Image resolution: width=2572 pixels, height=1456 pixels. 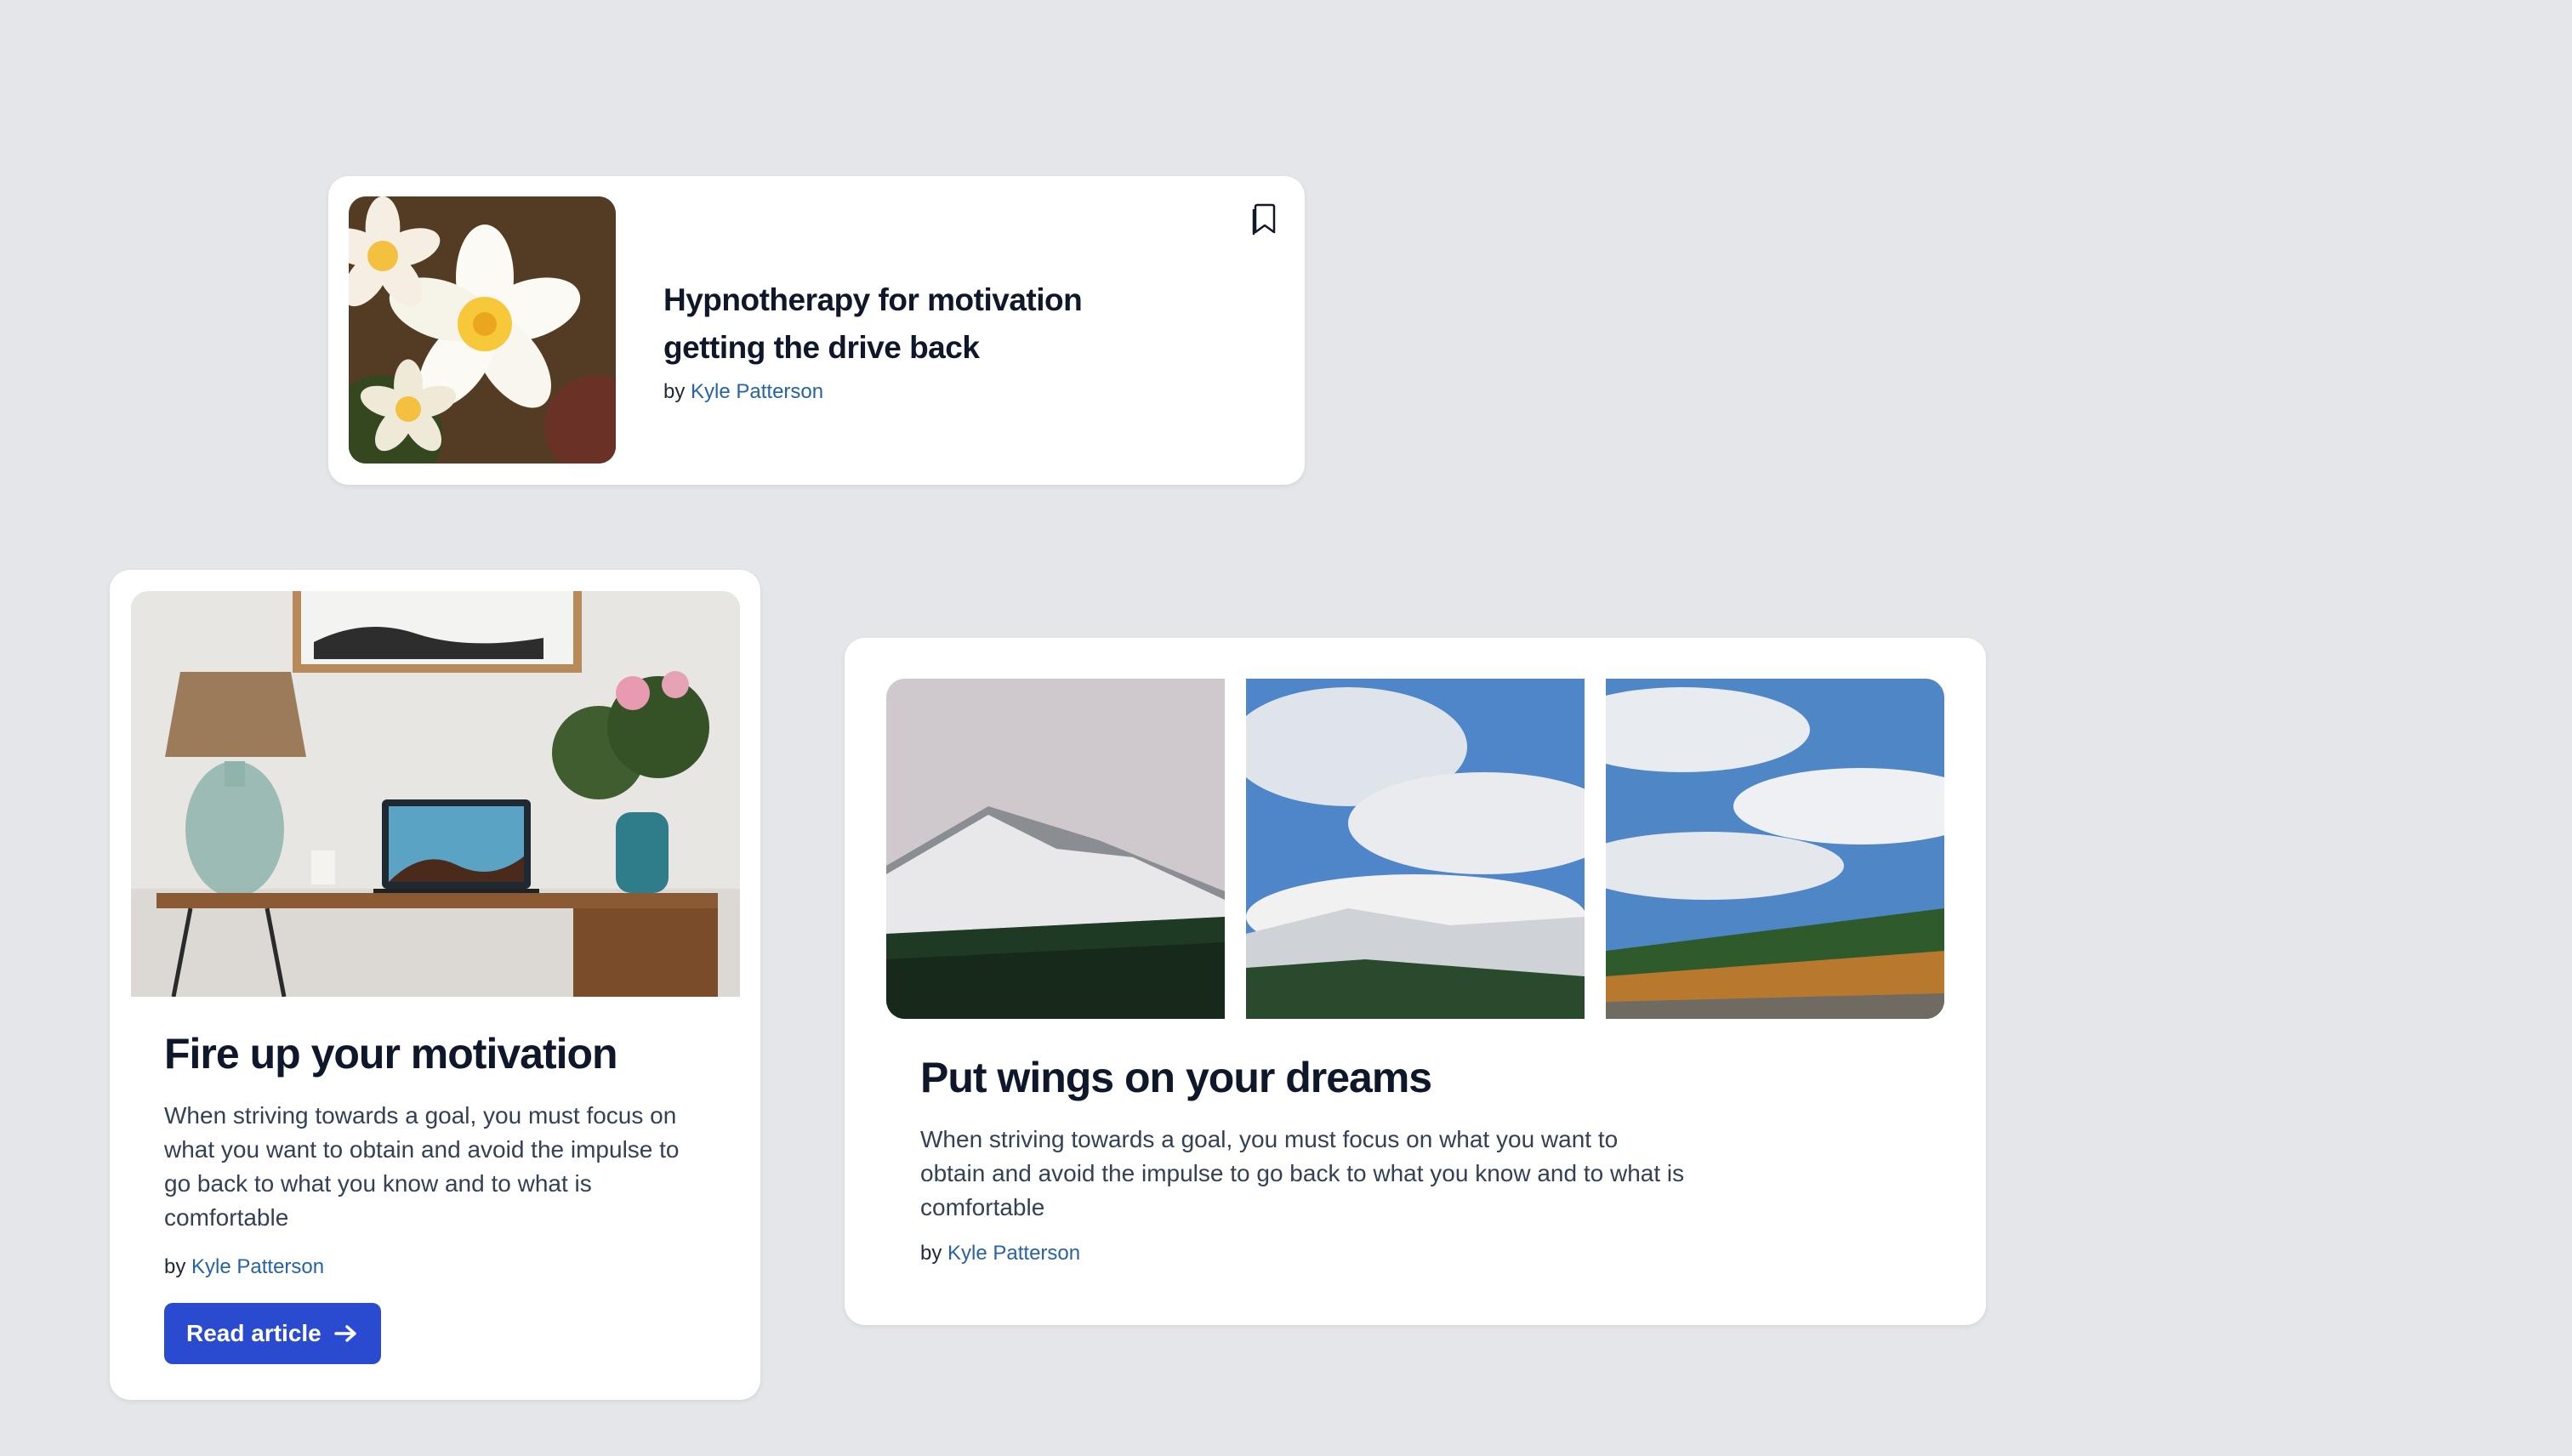 I want to click on article-title: Fire up your motivation, so click(x=391, y=1053).